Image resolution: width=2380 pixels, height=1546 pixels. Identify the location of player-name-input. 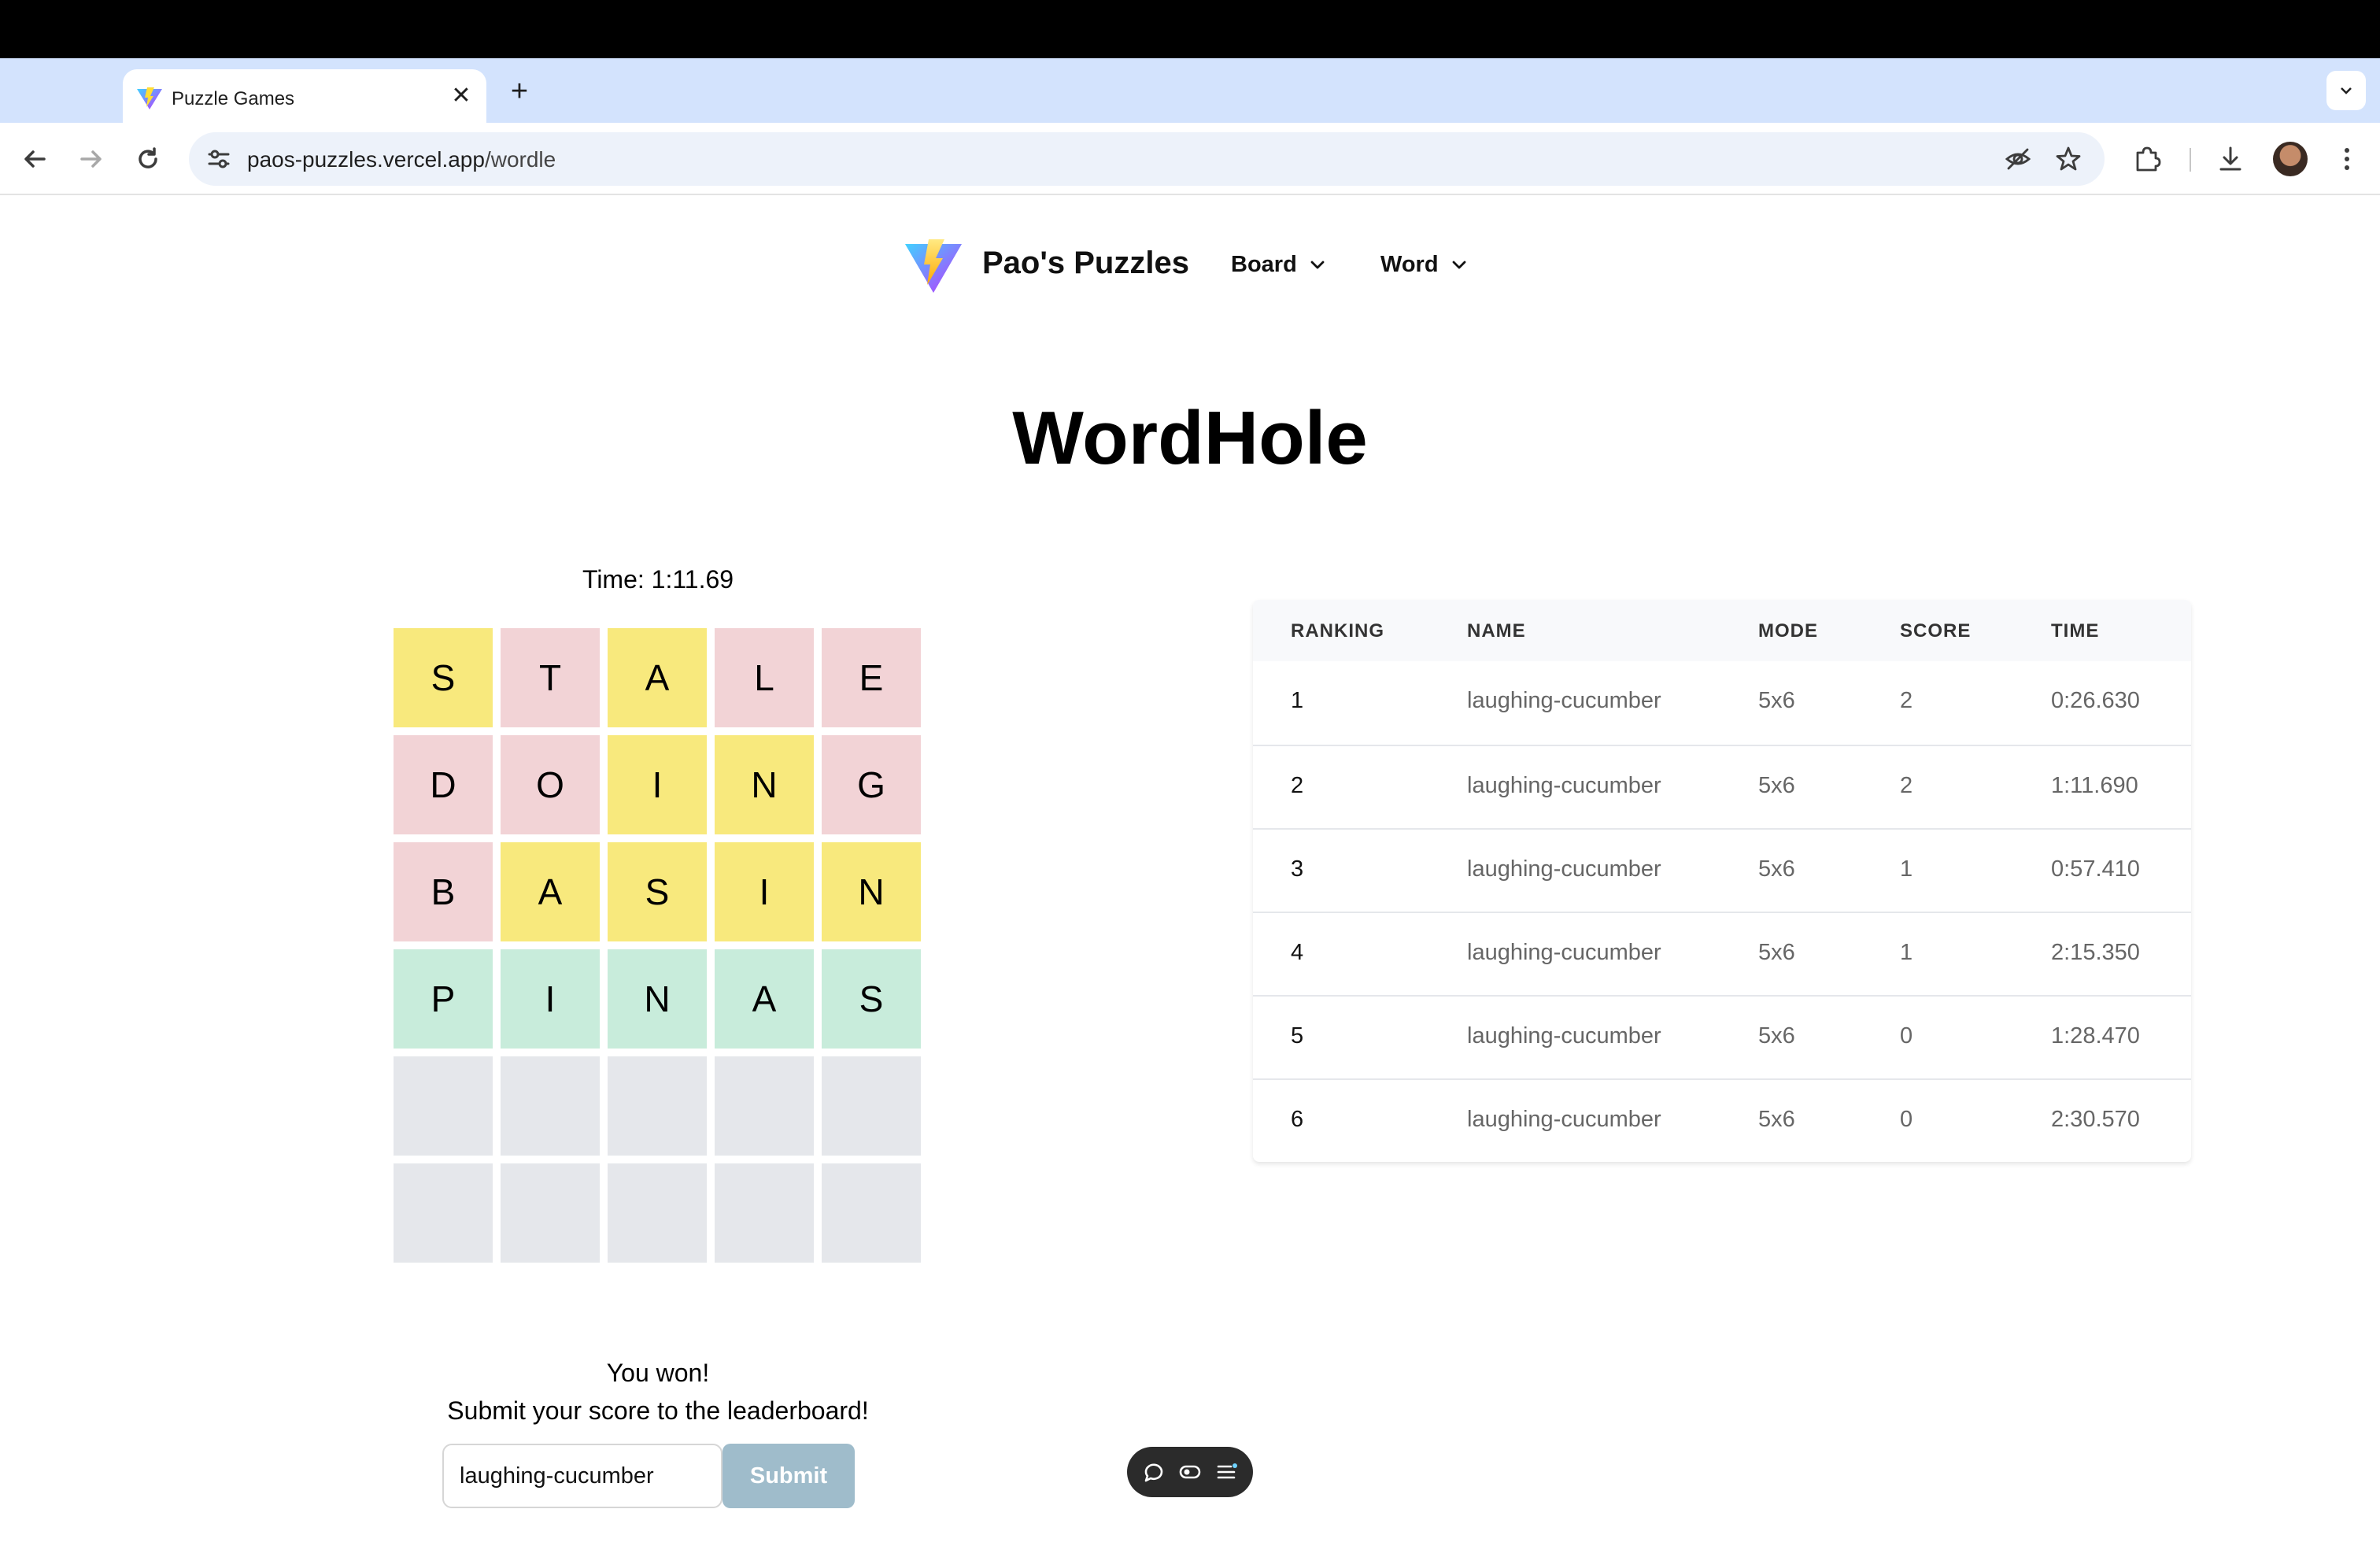
(582, 1476).